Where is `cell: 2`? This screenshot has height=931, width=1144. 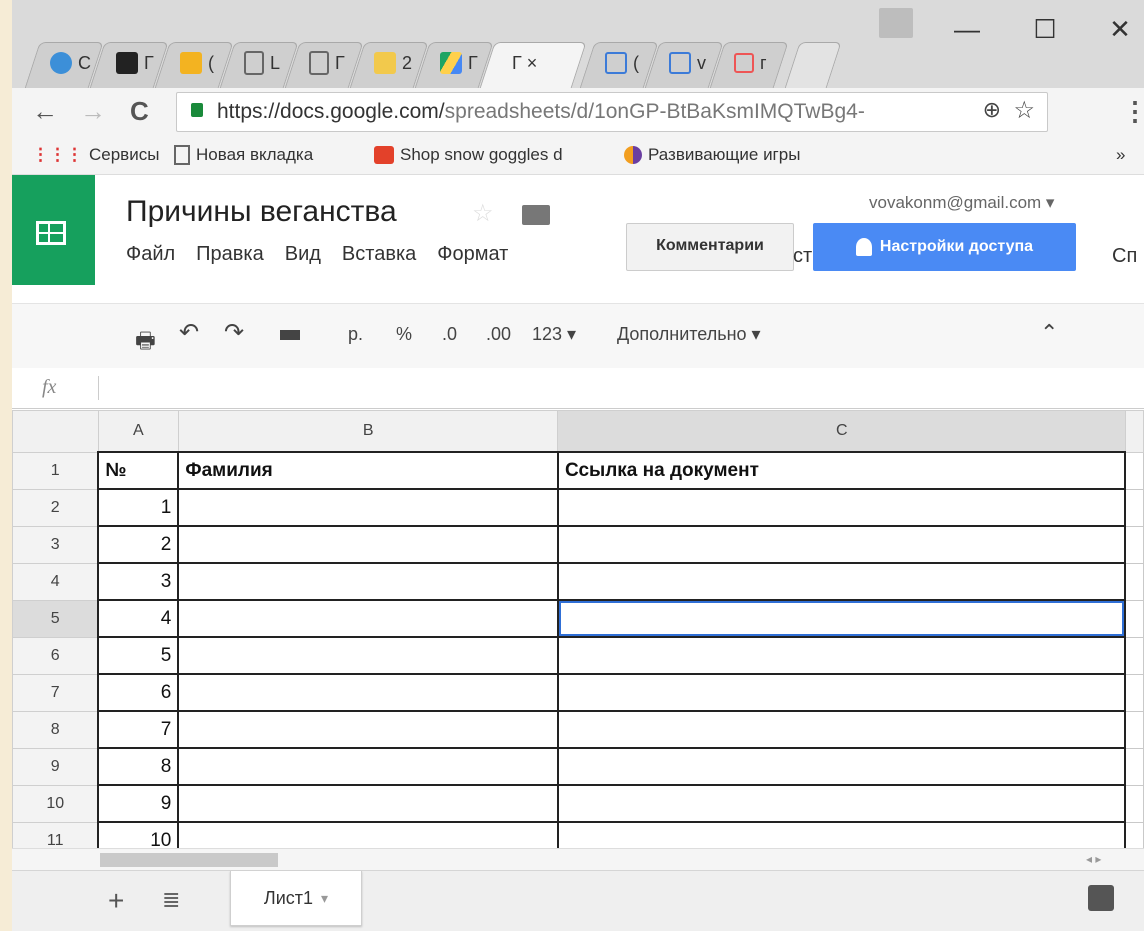 cell: 2 is located at coordinates (138, 544).